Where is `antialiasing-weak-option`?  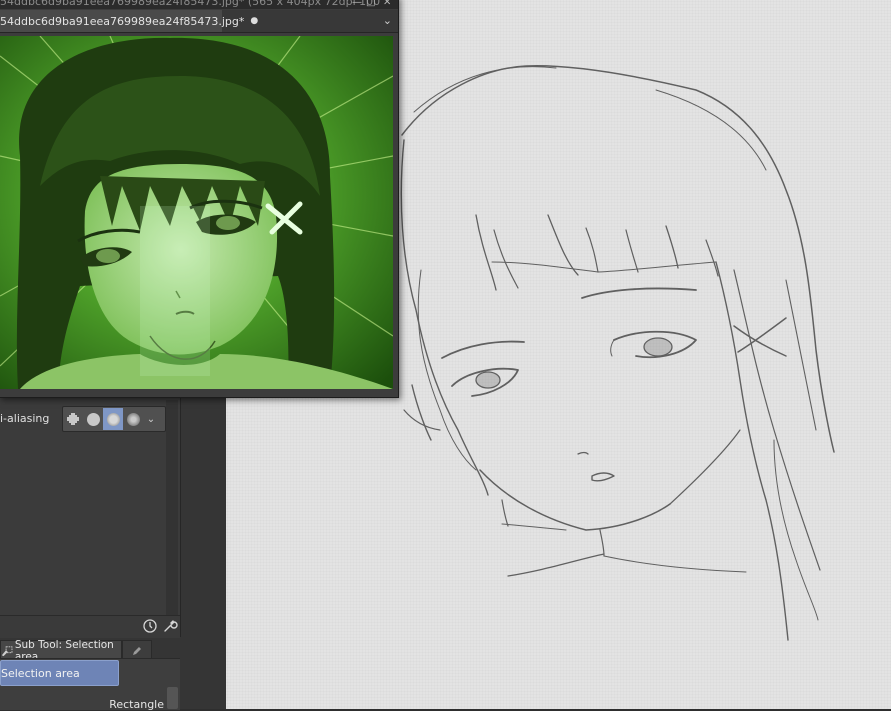 antialiasing-weak-option is located at coordinates (93, 419).